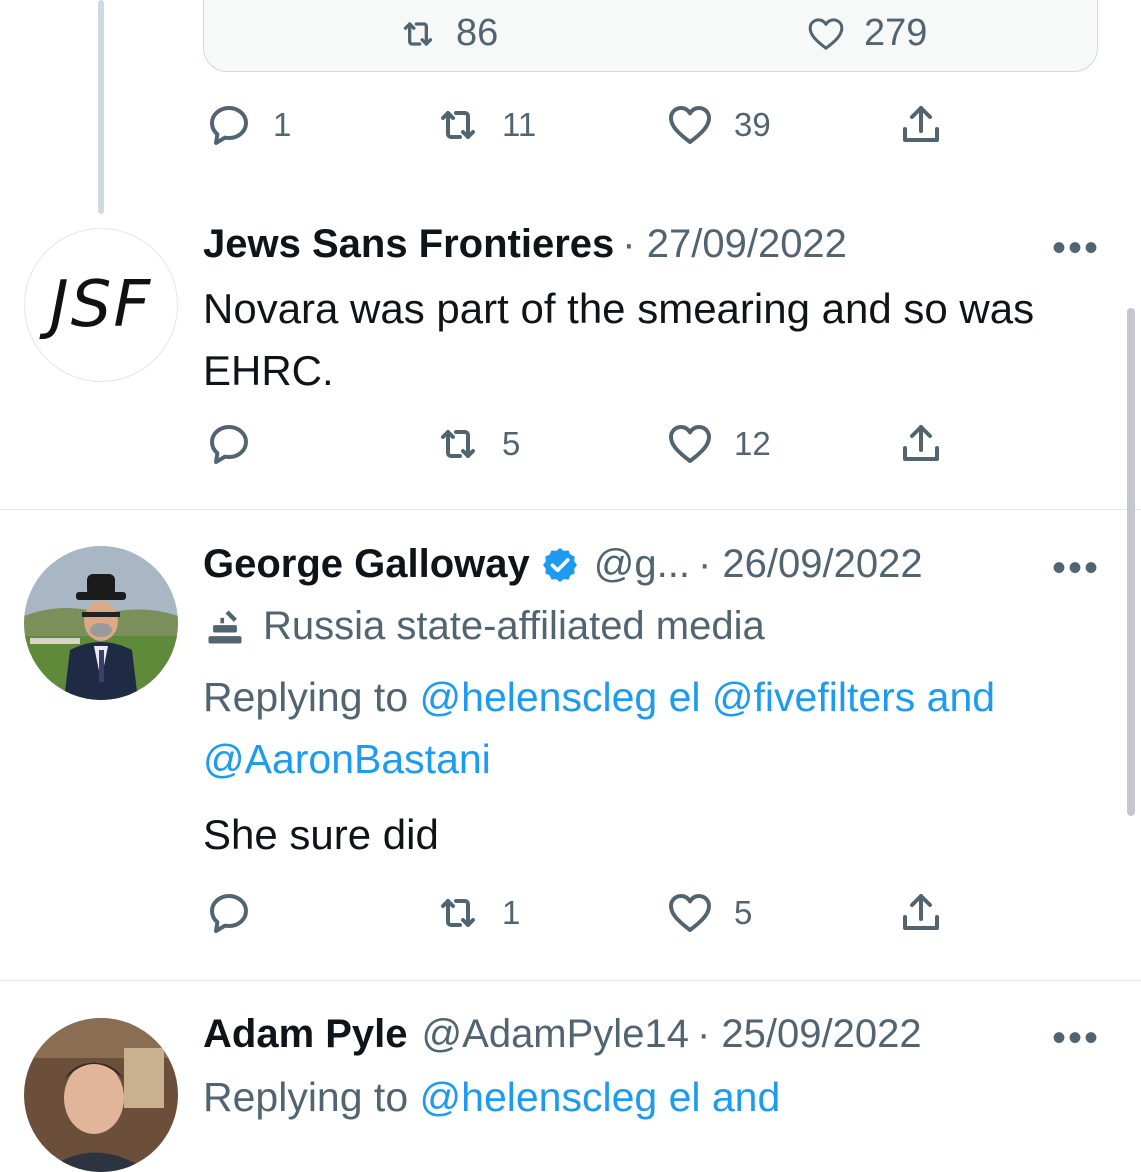  I want to click on retweet-count: 1, so click(511, 912).